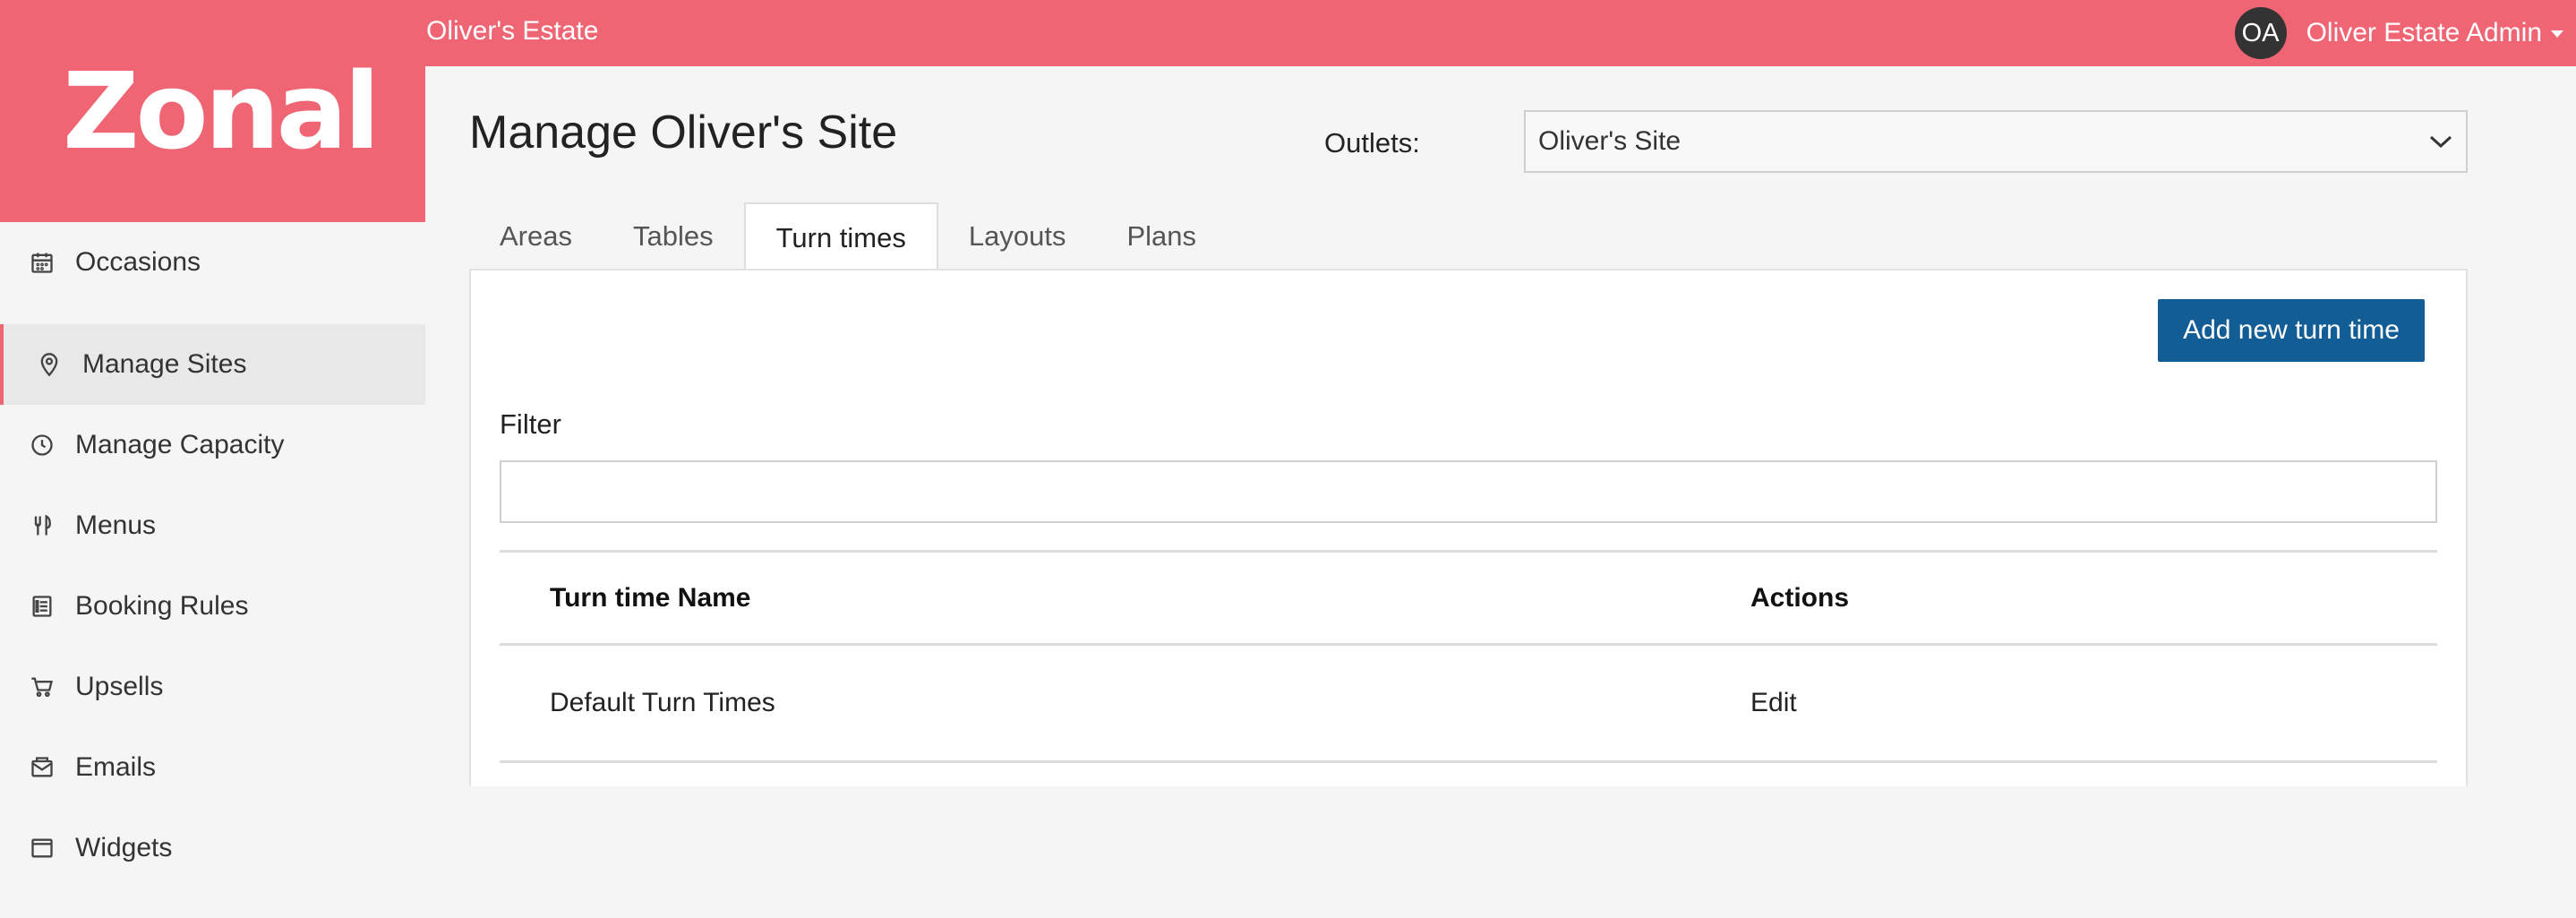 The width and height of the screenshot is (2576, 918). What do you see at coordinates (116, 525) in the screenshot?
I see `sidebar-item-label: Menus` at bounding box center [116, 525].